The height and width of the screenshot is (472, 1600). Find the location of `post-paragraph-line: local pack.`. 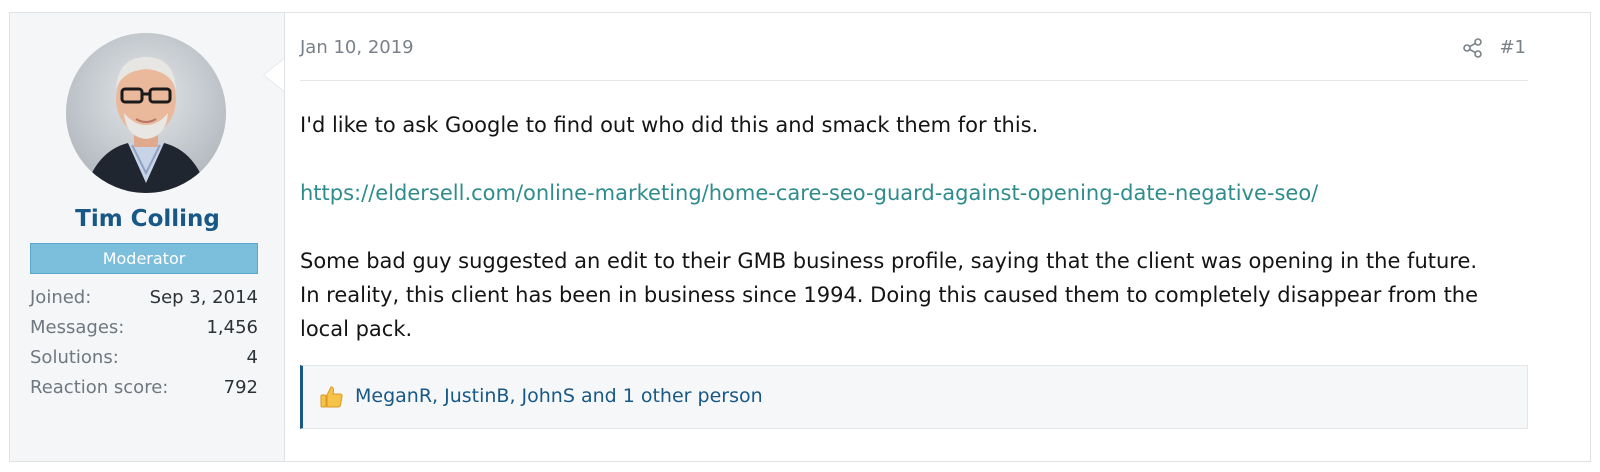

post-paragraph-line: local pack. is located at coordinates (356, 329).